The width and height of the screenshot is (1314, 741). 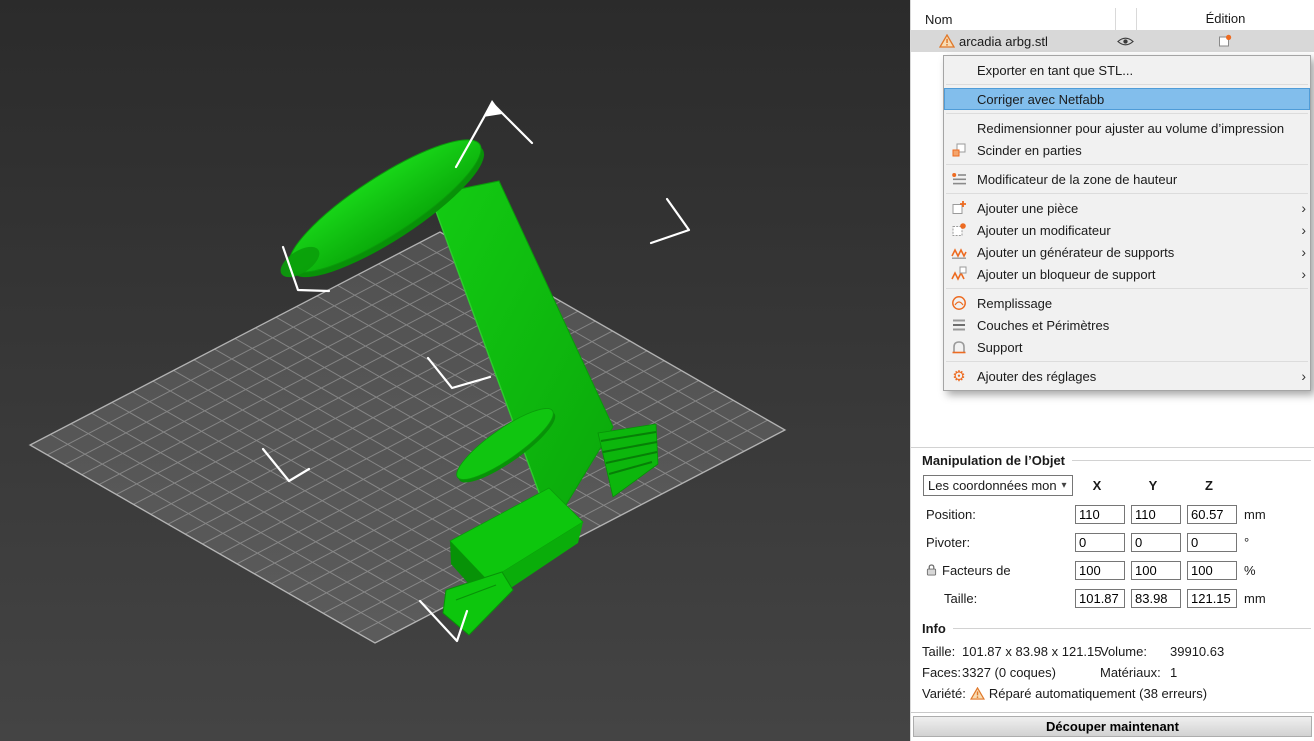 What do you see at coordinates (1127, 303) in the screenshot?
I see `menu-item-infill: Remplissage` at bounding box center [1127, 303].